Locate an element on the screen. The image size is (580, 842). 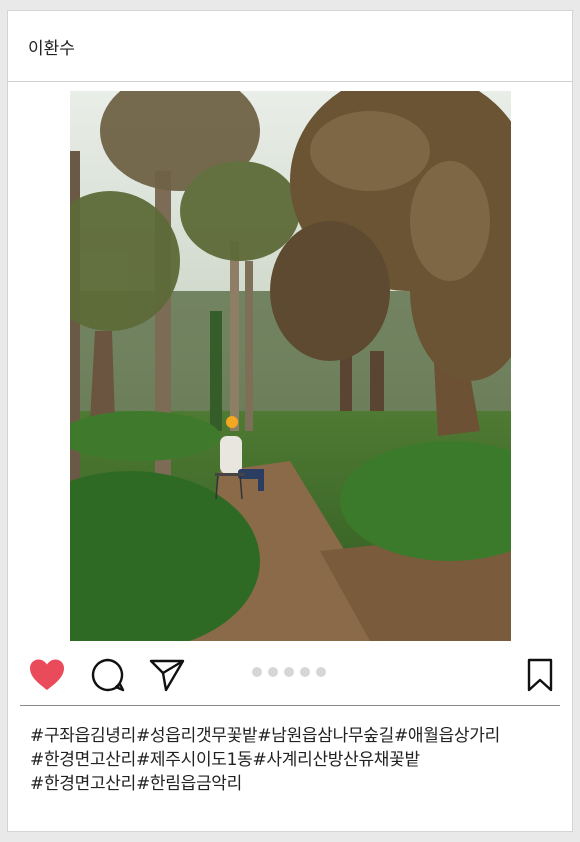
caption-line: #한경면고산리#제주시이도1동#사계리산방산유채꽃밭 is located at coordinates (297, 760).